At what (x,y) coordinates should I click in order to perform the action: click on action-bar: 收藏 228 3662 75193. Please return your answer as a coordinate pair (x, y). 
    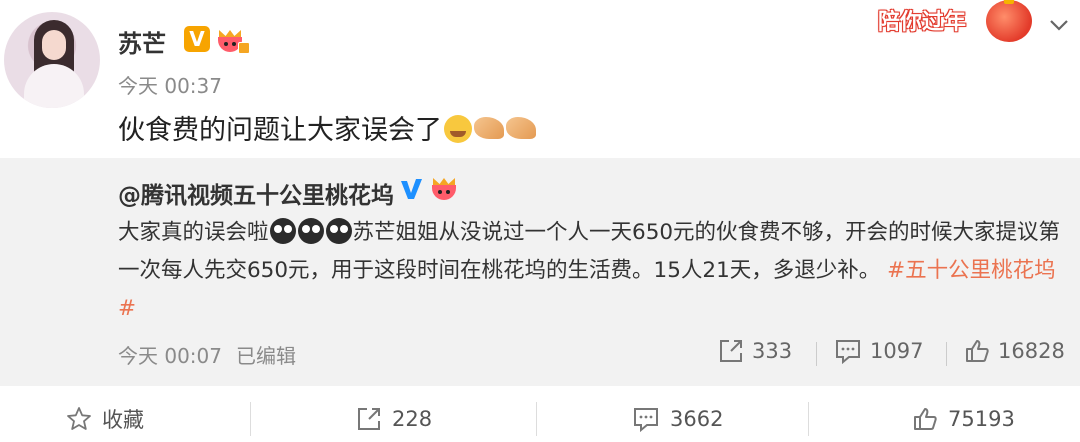
    Looking at the image, I should click on (540, 419).